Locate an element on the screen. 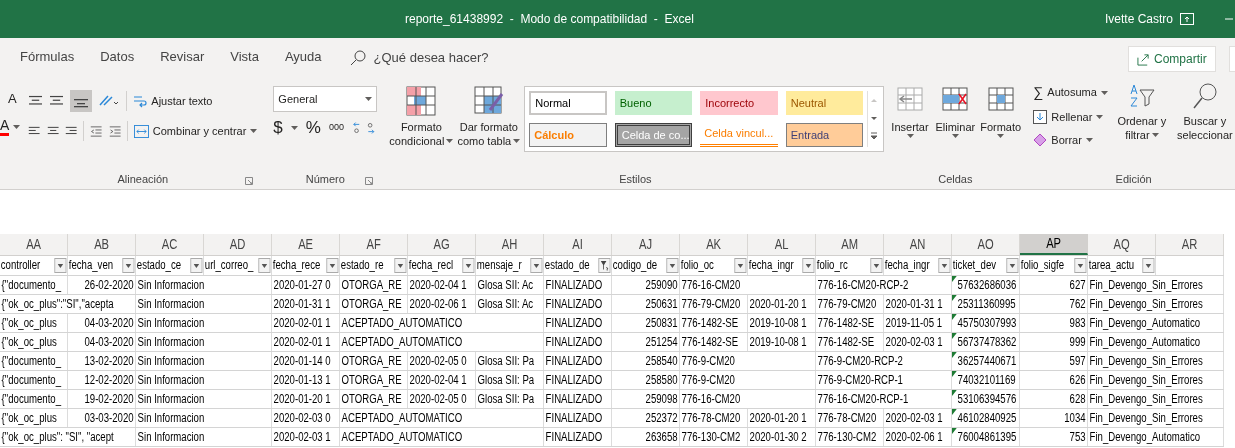 This screenshot has width=1235, height=448. column-header: AL is located at coordinates (782, 244).